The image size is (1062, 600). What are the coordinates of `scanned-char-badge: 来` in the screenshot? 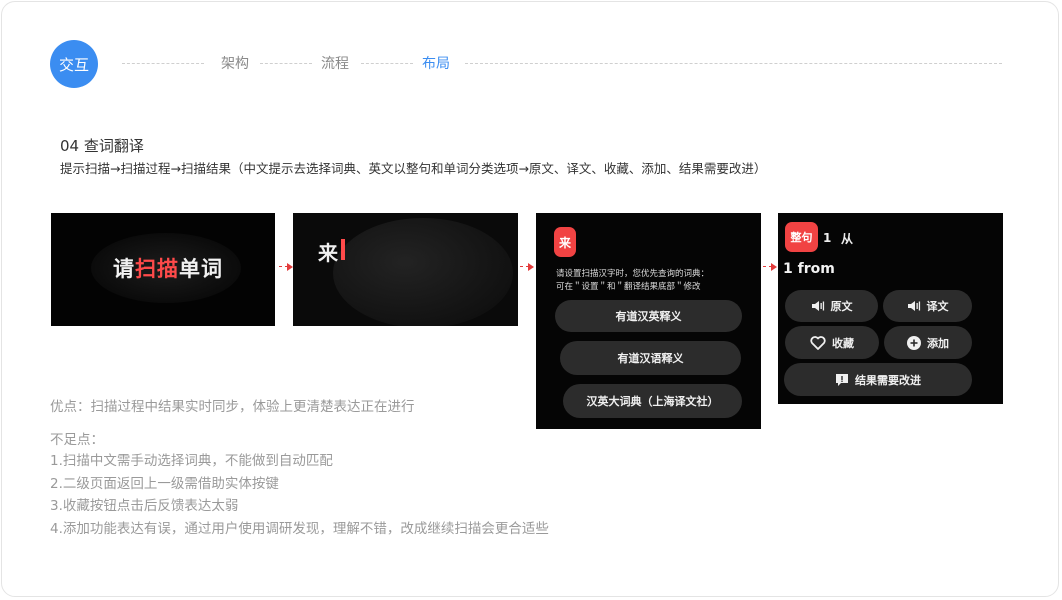 It's located at (565, 242).